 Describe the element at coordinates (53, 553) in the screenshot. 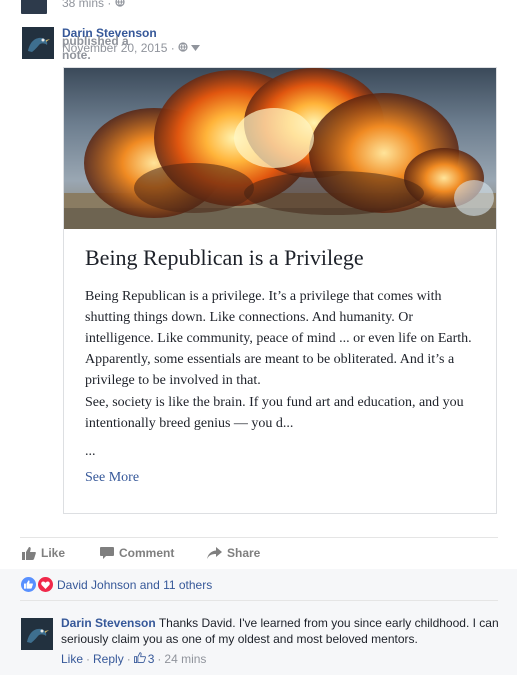

I see `like-label: Like` at that location.